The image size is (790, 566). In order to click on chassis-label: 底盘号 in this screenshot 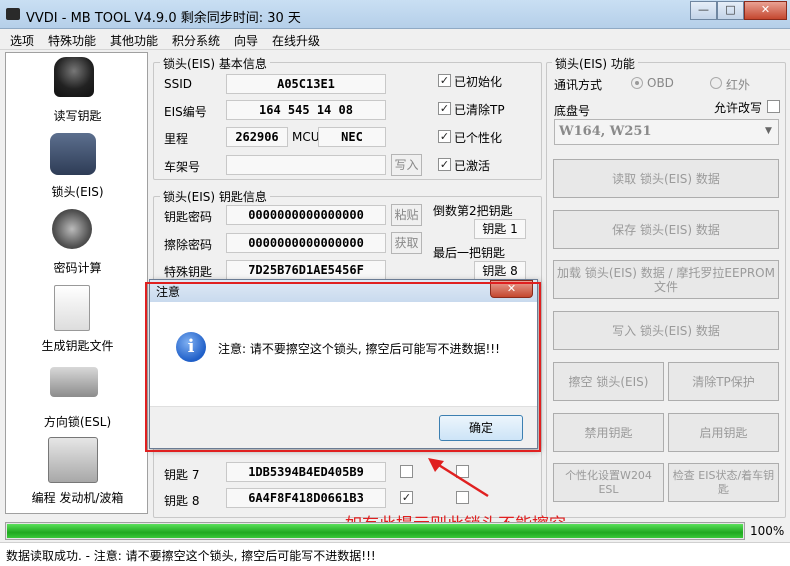, I will do `click(572, 111)`.